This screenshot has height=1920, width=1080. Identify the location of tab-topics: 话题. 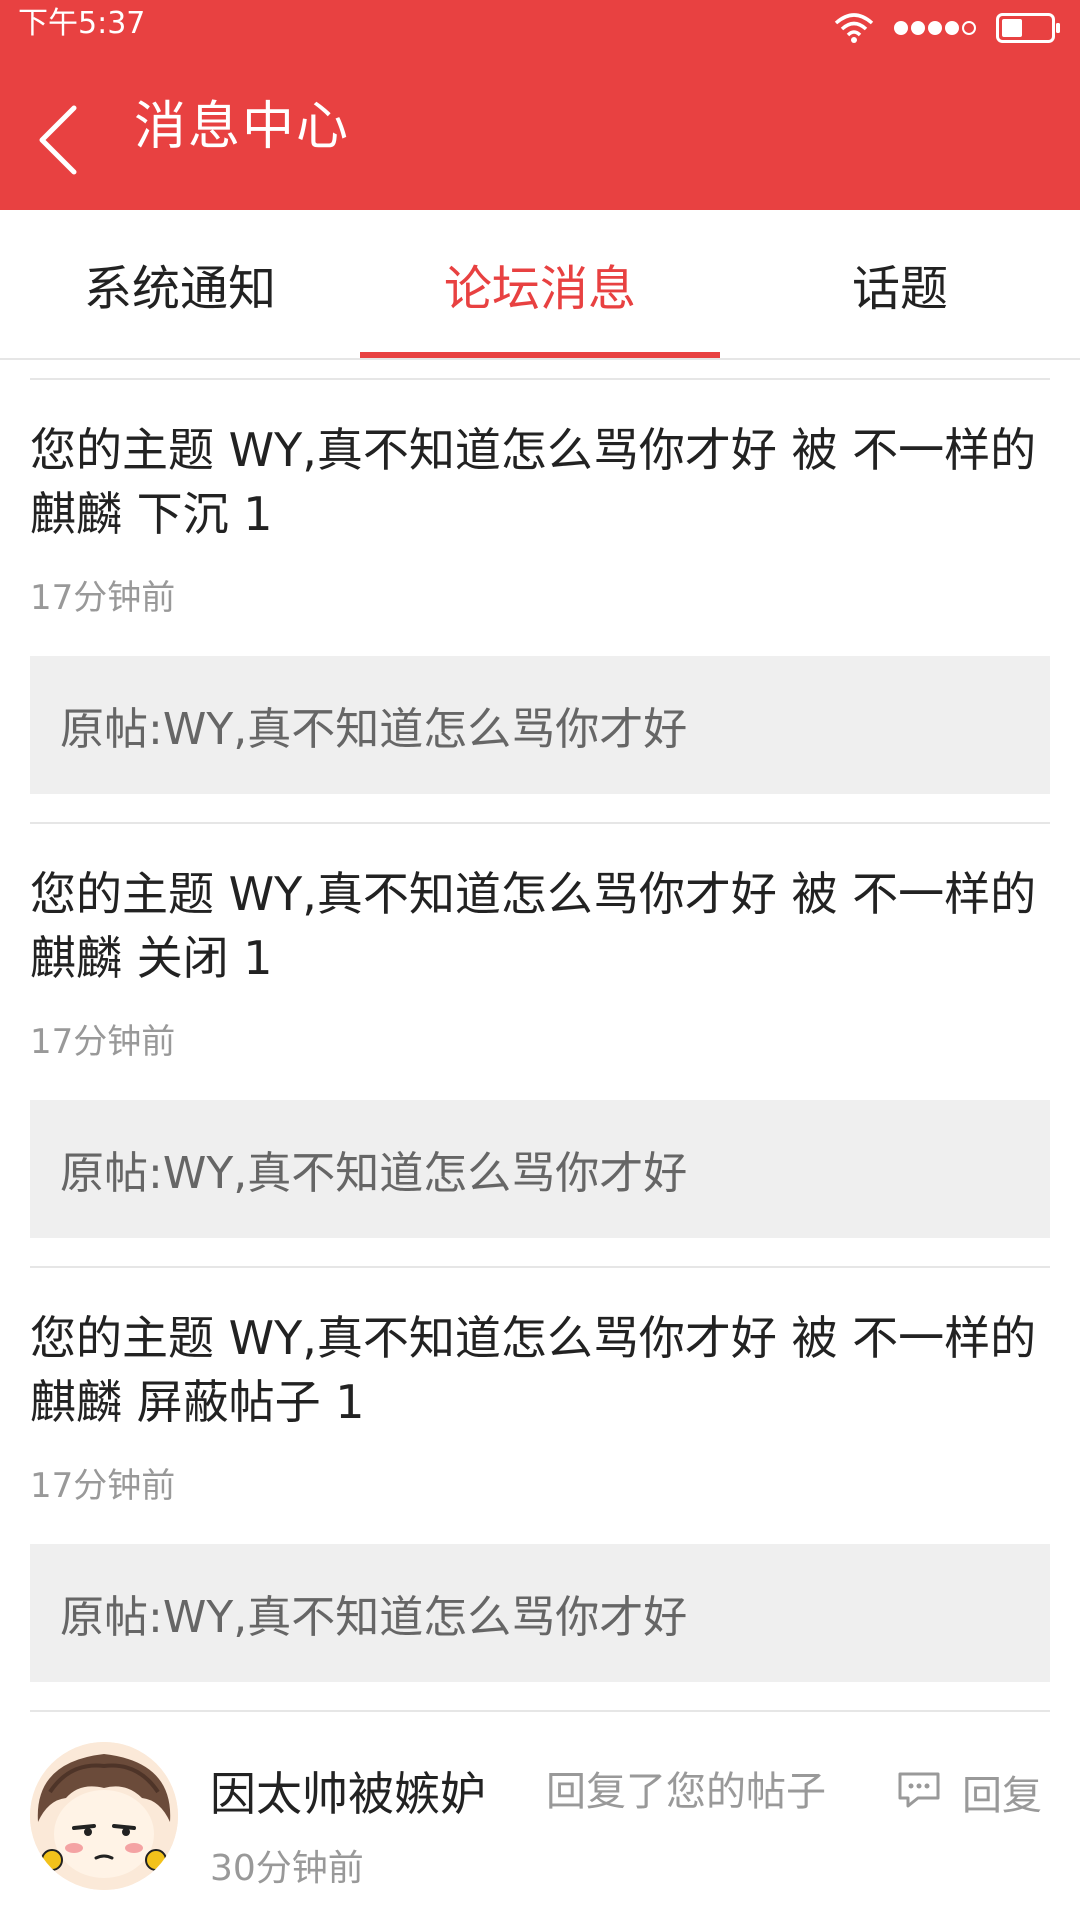
(900, 284).